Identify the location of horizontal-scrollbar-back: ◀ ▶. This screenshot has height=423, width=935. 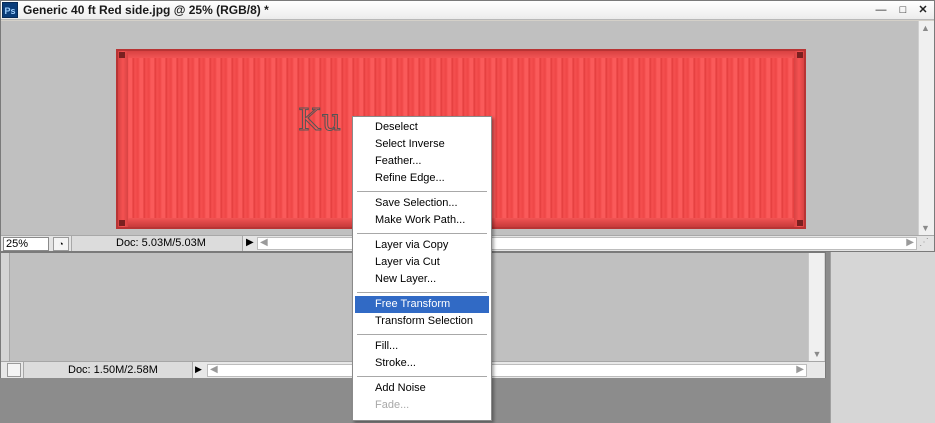
(507, 370).